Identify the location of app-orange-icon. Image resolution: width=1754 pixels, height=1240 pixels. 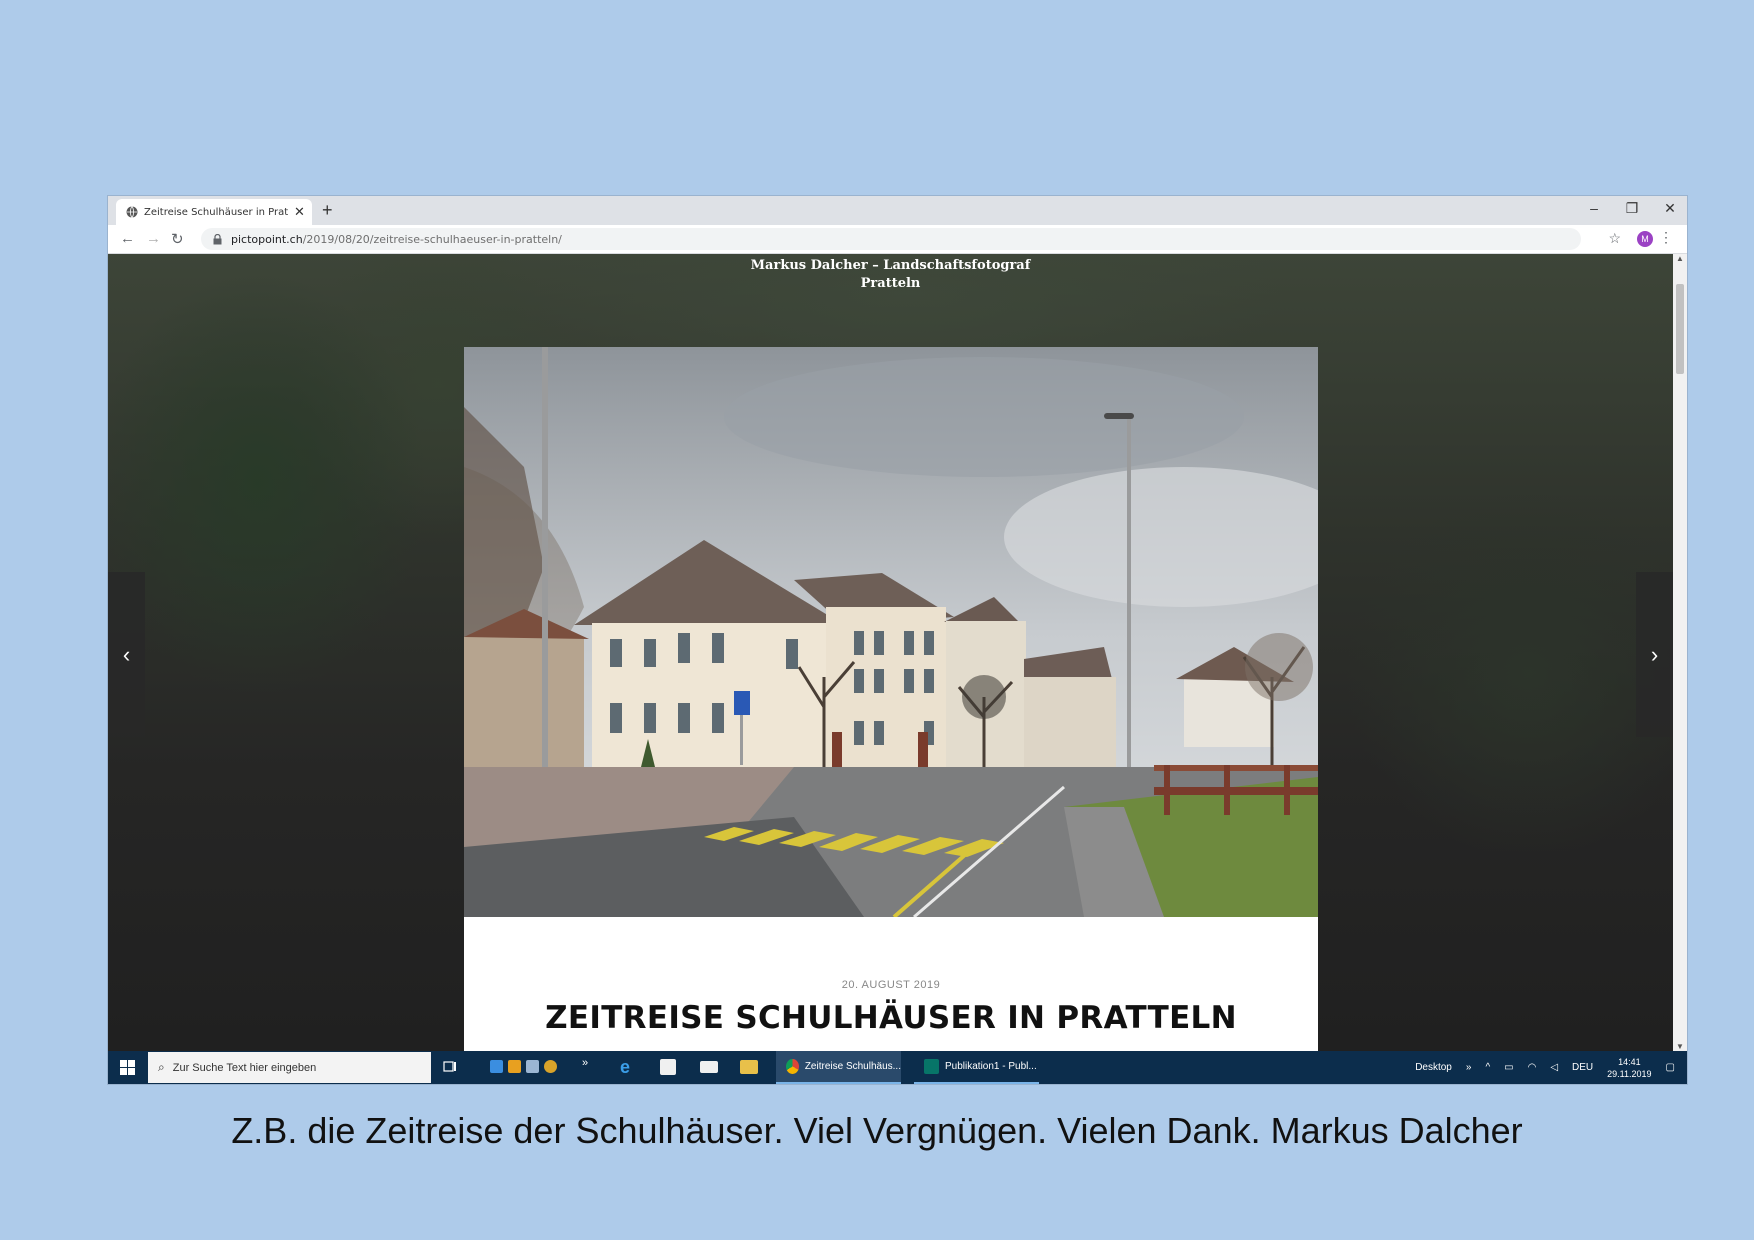
(514, 1066).